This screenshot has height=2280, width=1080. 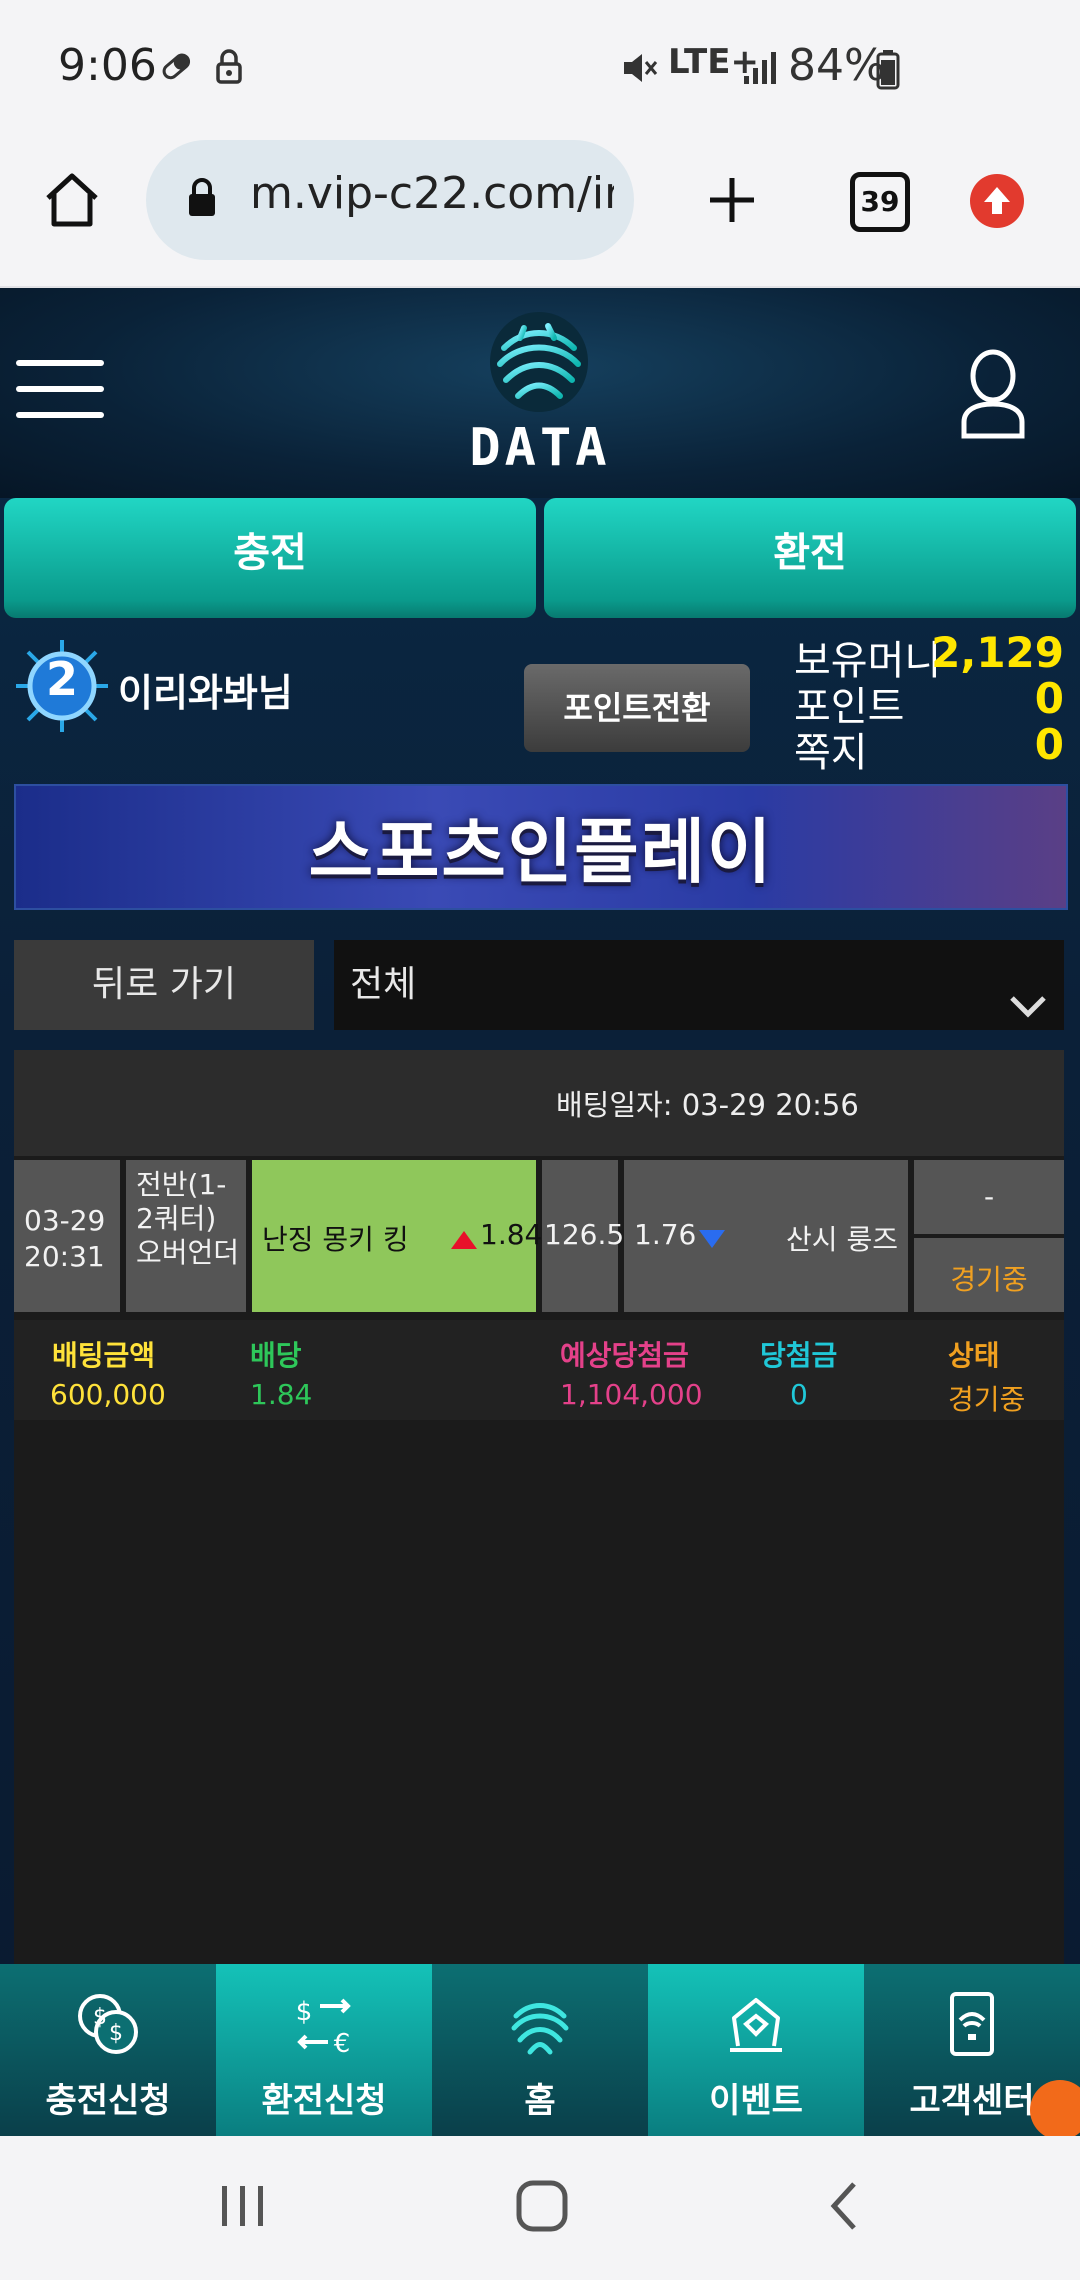 What do you see at coordinates (762, 67) in the screenshot?
I see `signal-icon` at bounding box center [762, 67].